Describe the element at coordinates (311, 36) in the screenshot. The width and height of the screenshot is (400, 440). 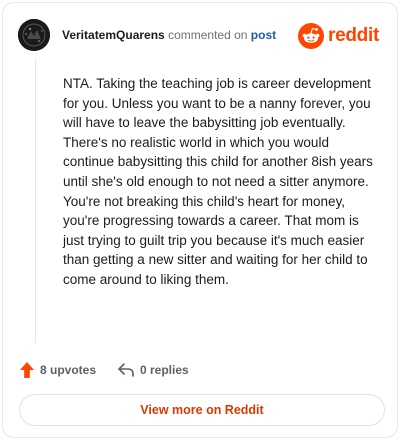
I see `reddit-snoo-icon` at that location.